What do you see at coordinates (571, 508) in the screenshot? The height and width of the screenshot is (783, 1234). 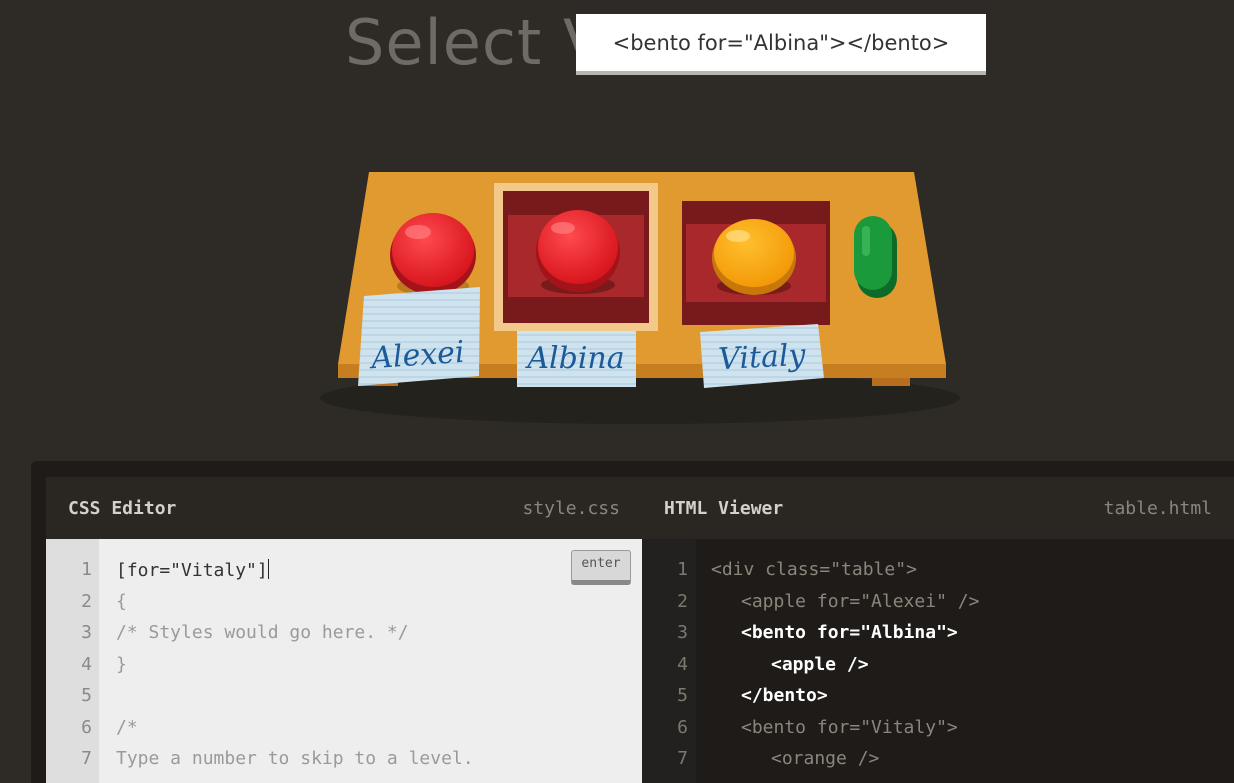 I see `css-filename: style.css` at bounding box center [571, 508].